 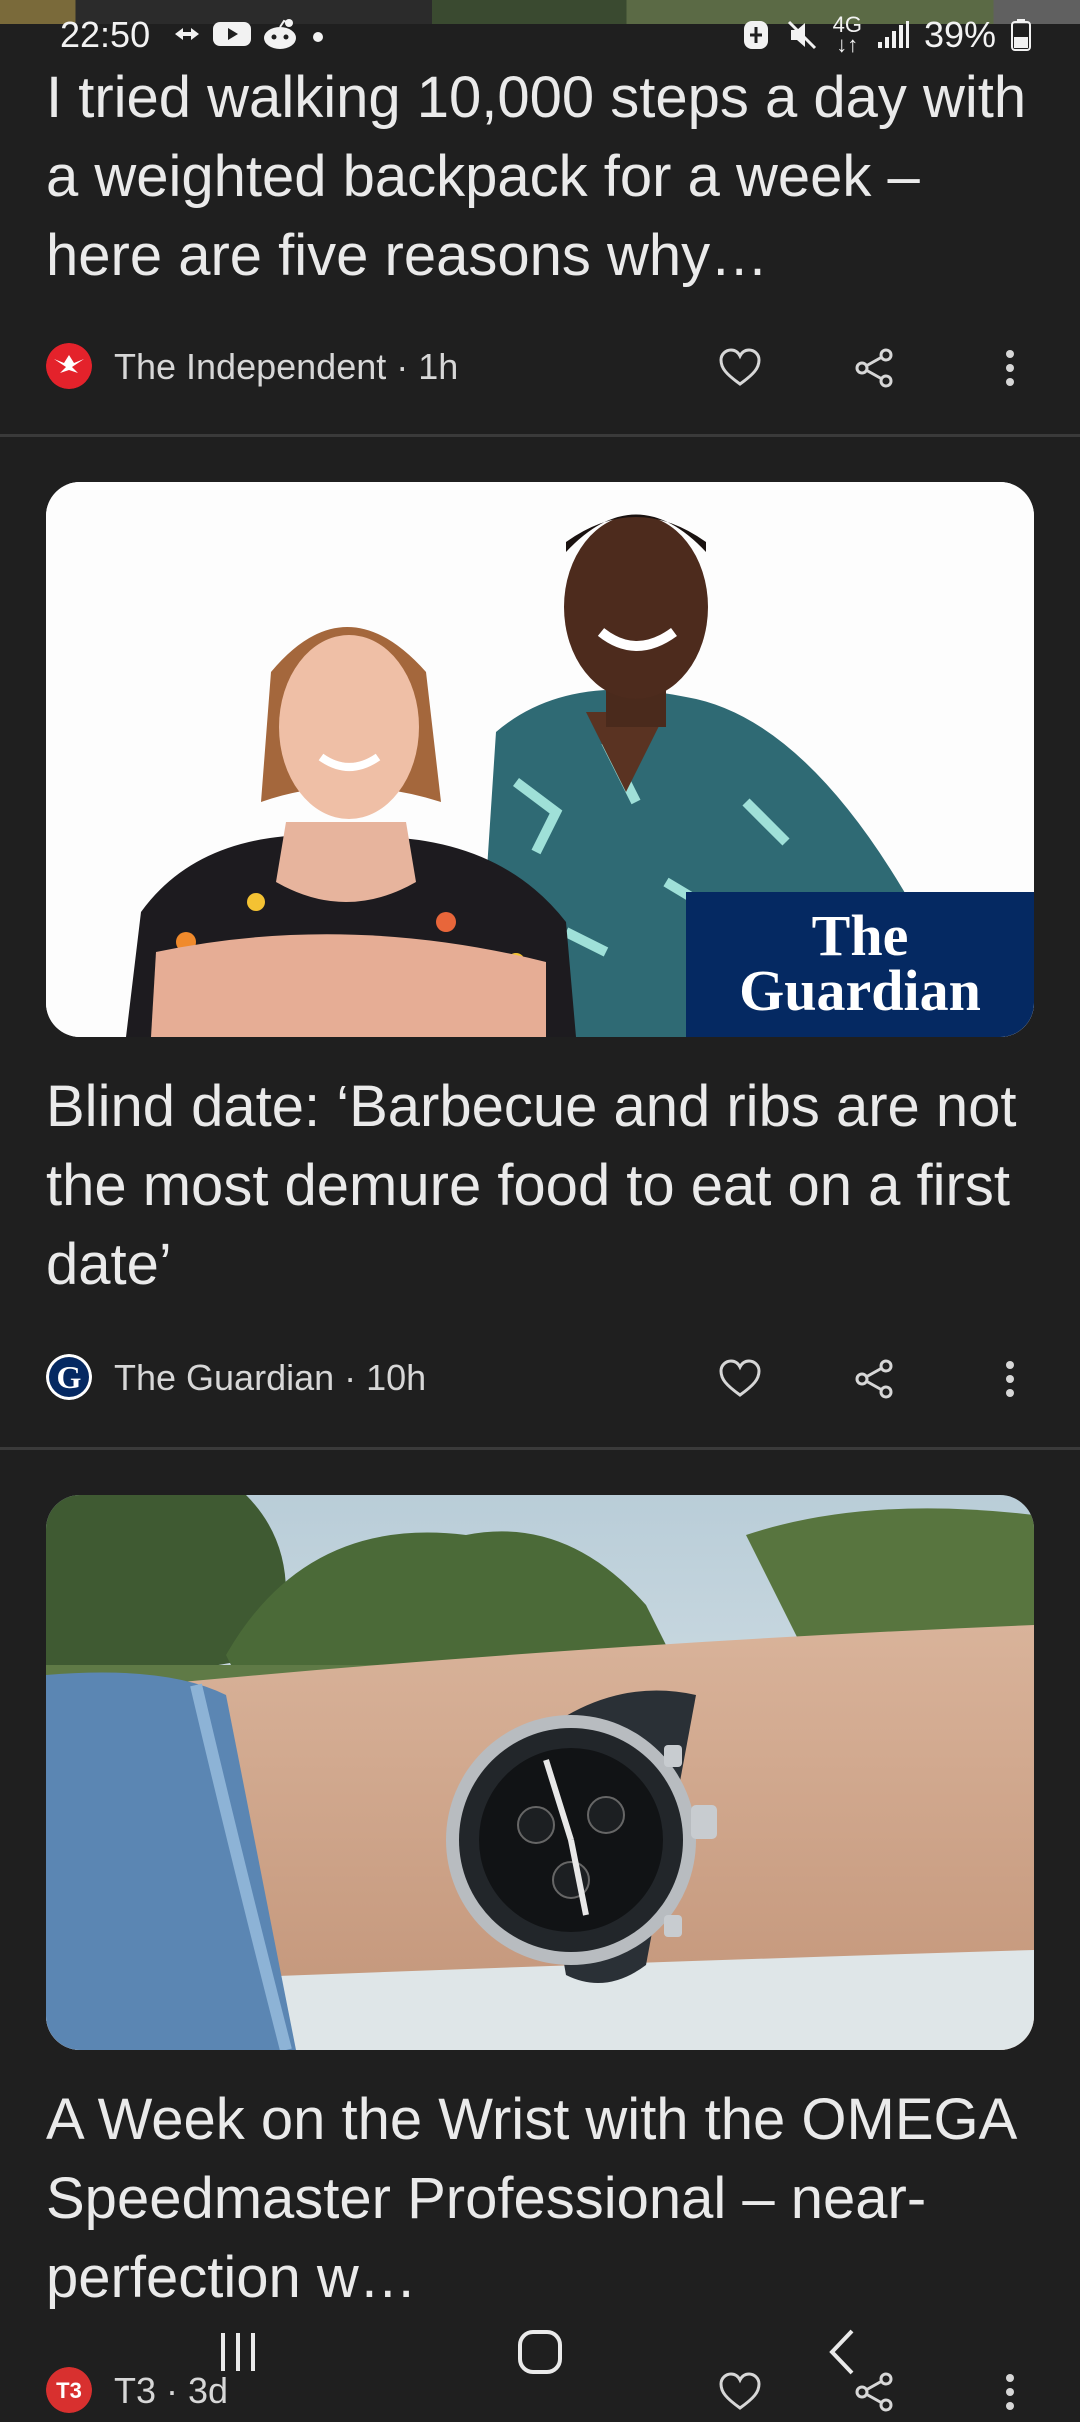 I want to click on system-navigation-bar, so click(x=540, y=2350).